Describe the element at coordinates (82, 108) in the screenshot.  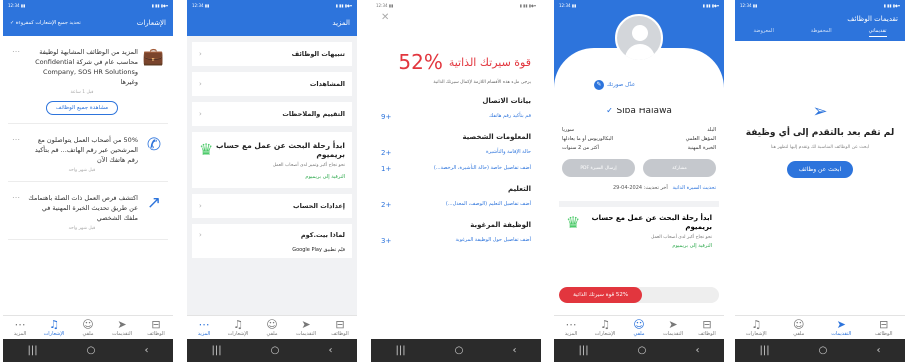
I see `view-all-jobs-button: مشاهدة جميع الوظائف` at that location.